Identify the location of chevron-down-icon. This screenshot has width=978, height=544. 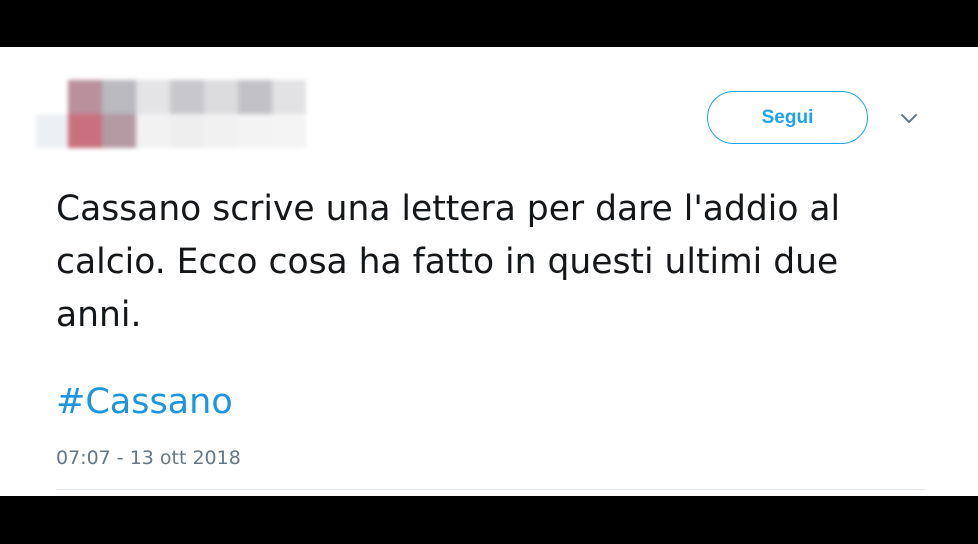
(909, 118).